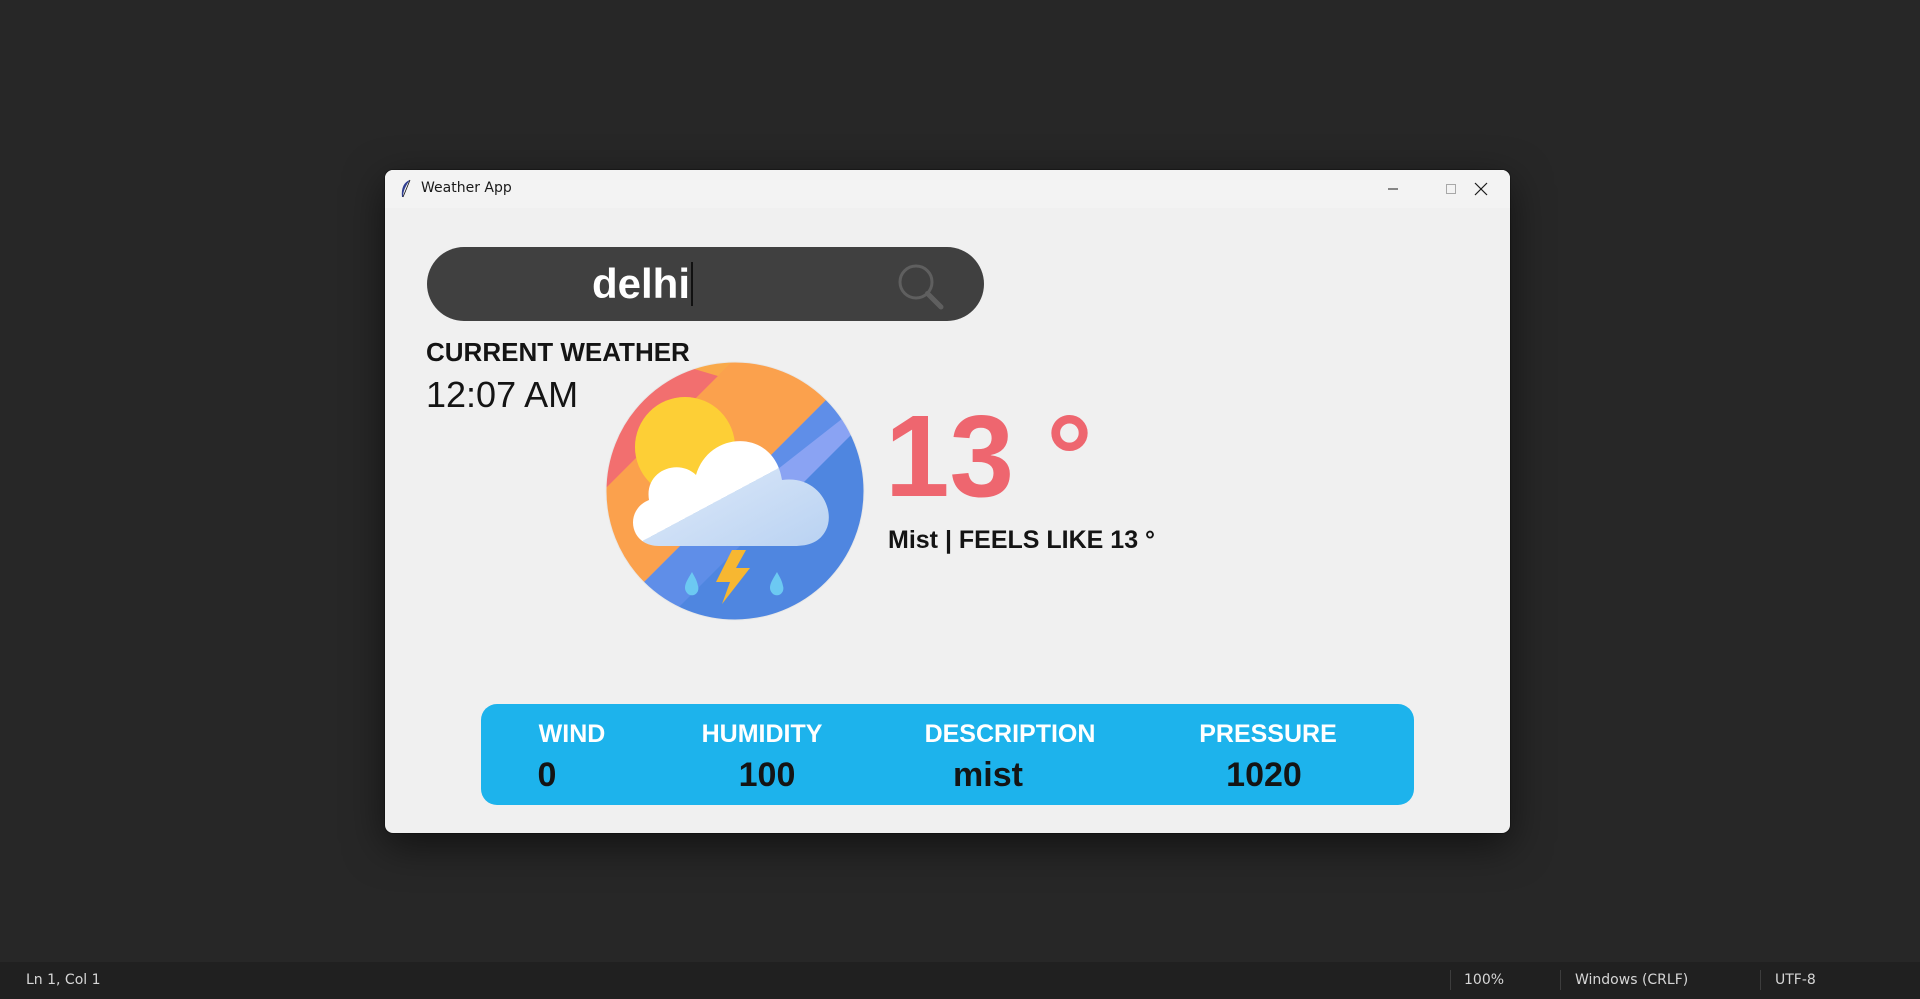 Image resolution: width=1920 pixels, height=999 pixels. I want to click on humidity-label: HUMIDITY, so click(762, 734).